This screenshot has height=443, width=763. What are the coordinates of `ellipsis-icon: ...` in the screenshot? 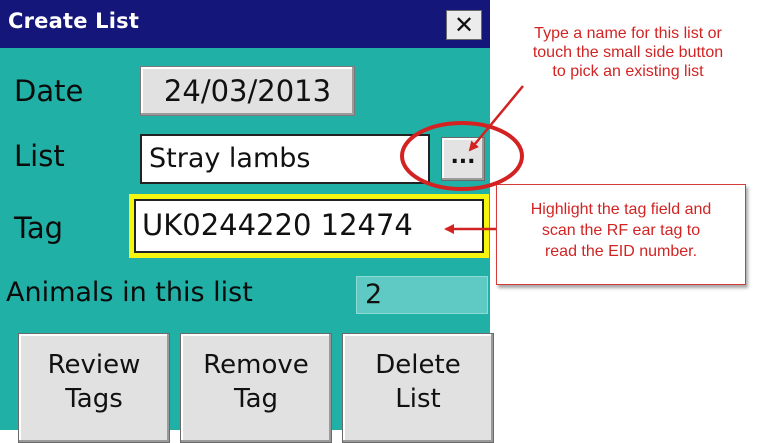 It's located at (463, 156).